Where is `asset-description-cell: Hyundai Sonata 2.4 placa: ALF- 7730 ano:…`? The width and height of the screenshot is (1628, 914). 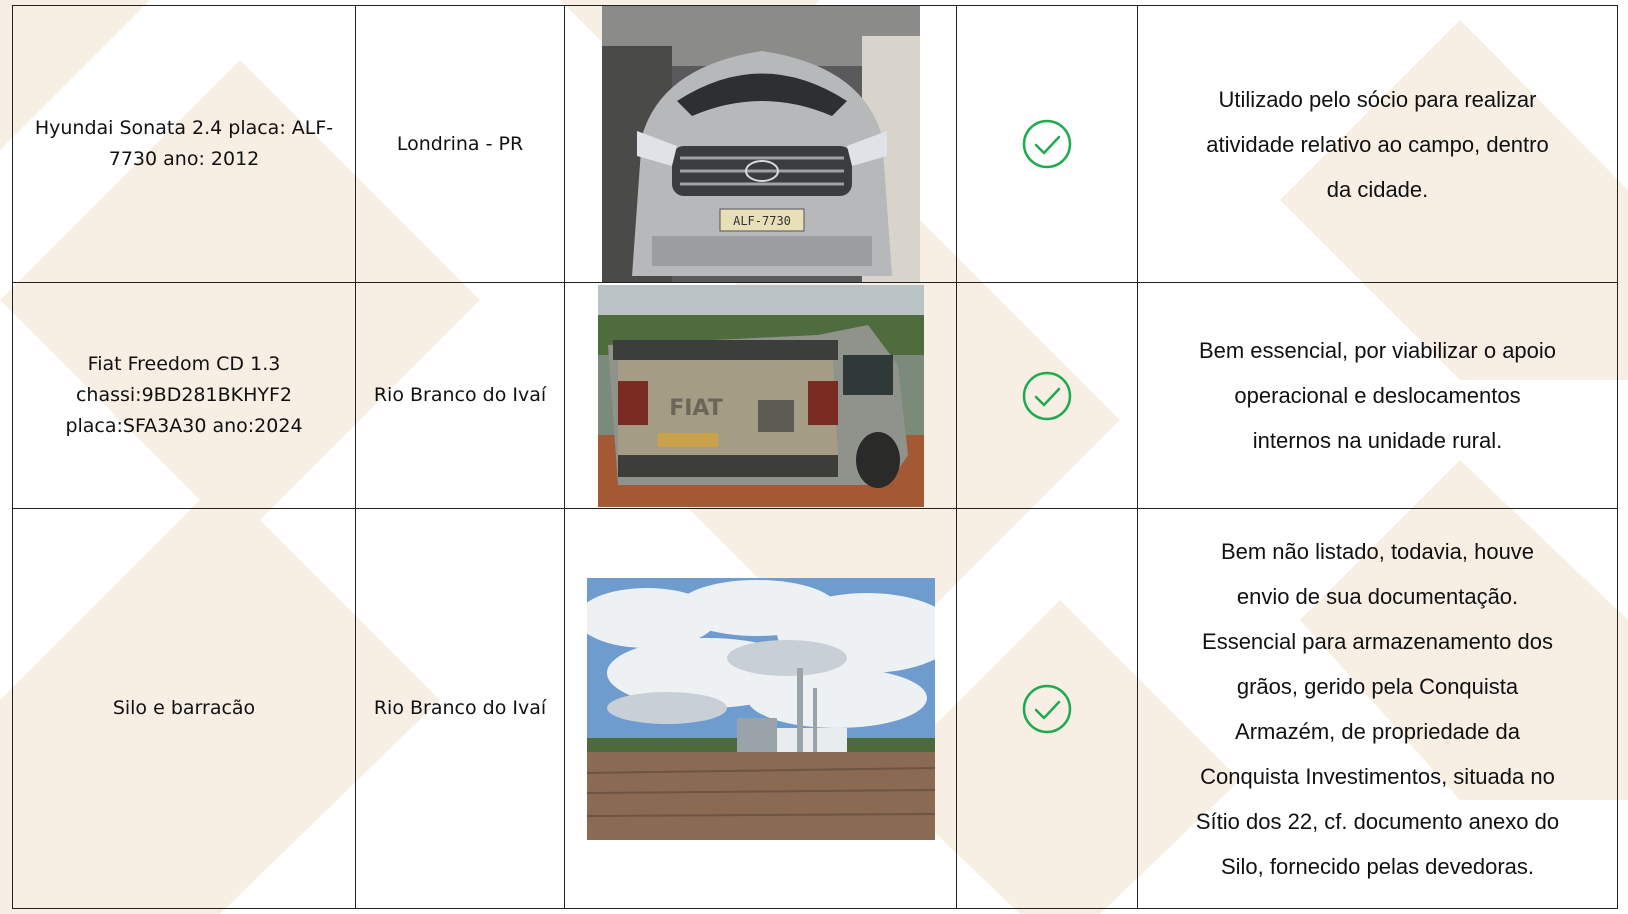 asset-description-cell: Hyundai Sonata 2.4 placa: ALF- 7730 ano:… is located at coordinates (184, 144).